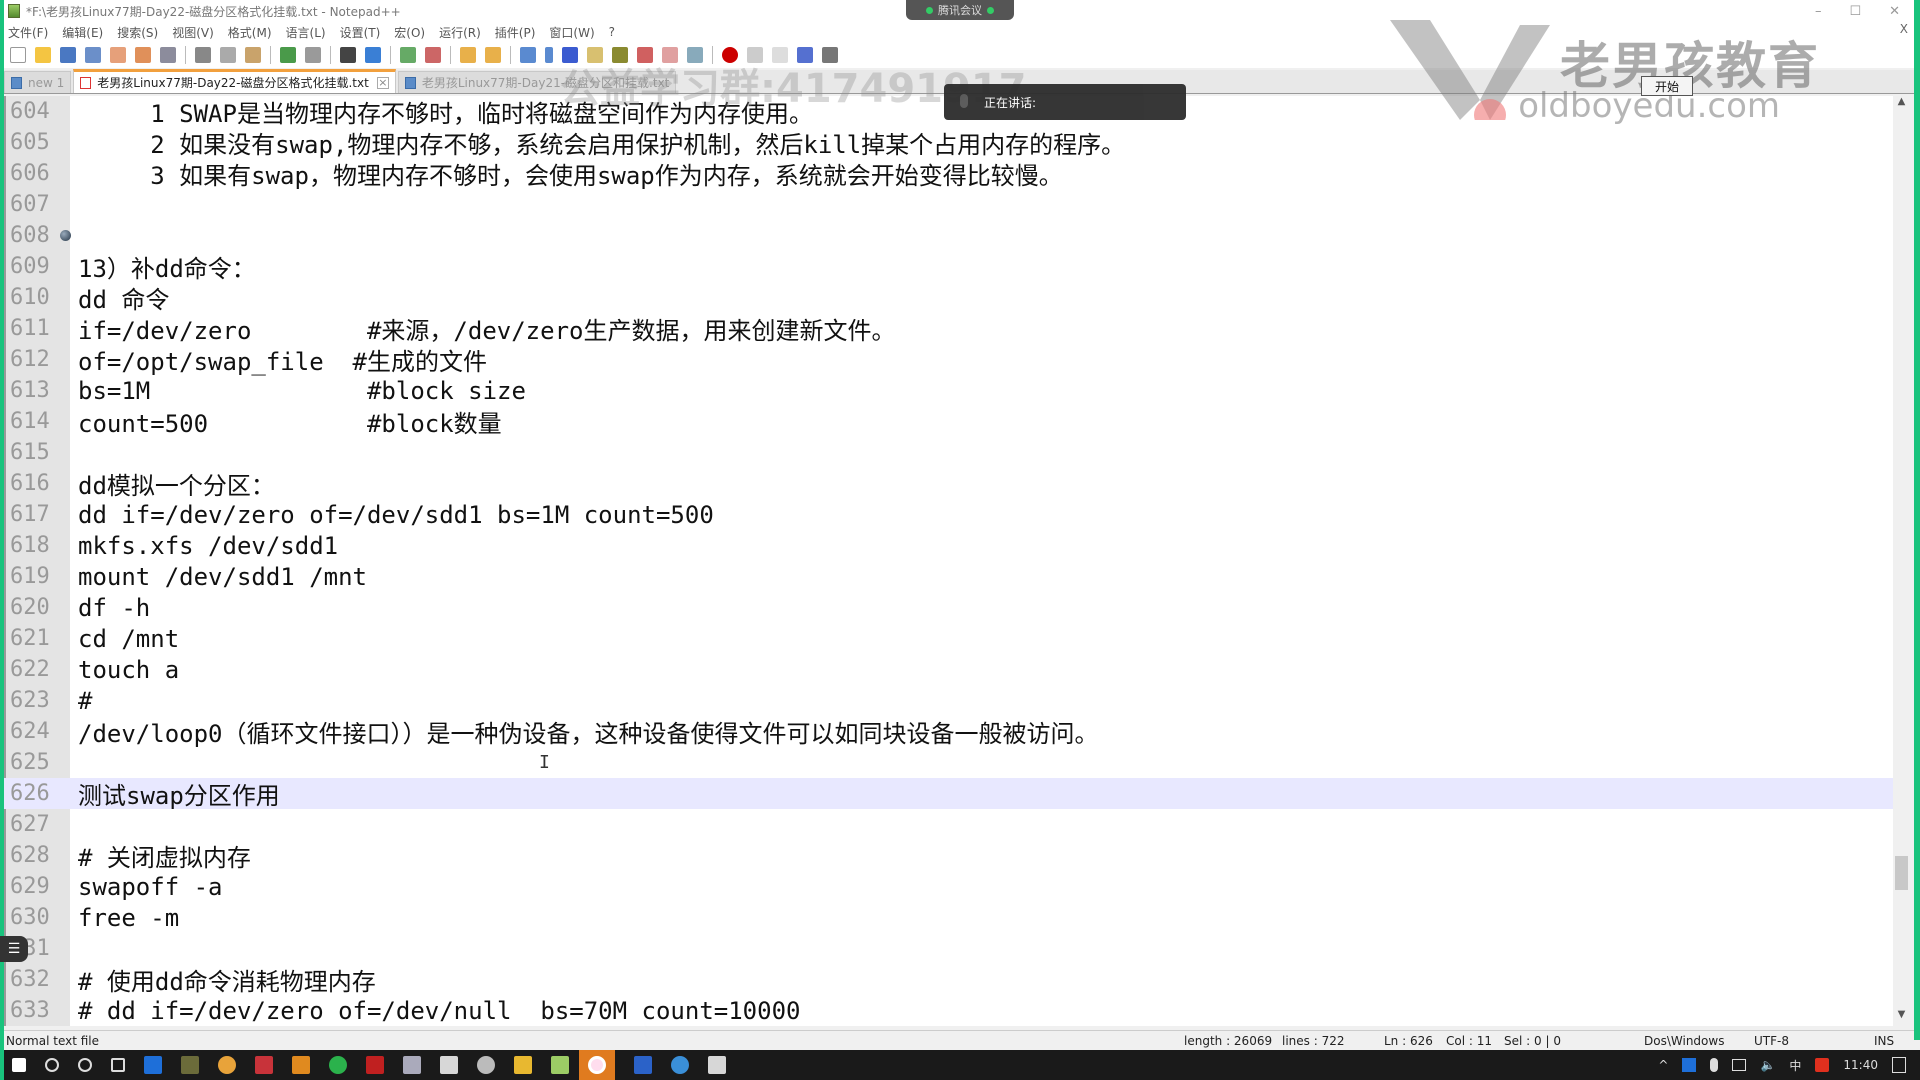 This screenshot has width=1920, height=1080. Describe the element at coordinates (1894, 11) in the screenshot. I see `close-button: ✕` at that location.